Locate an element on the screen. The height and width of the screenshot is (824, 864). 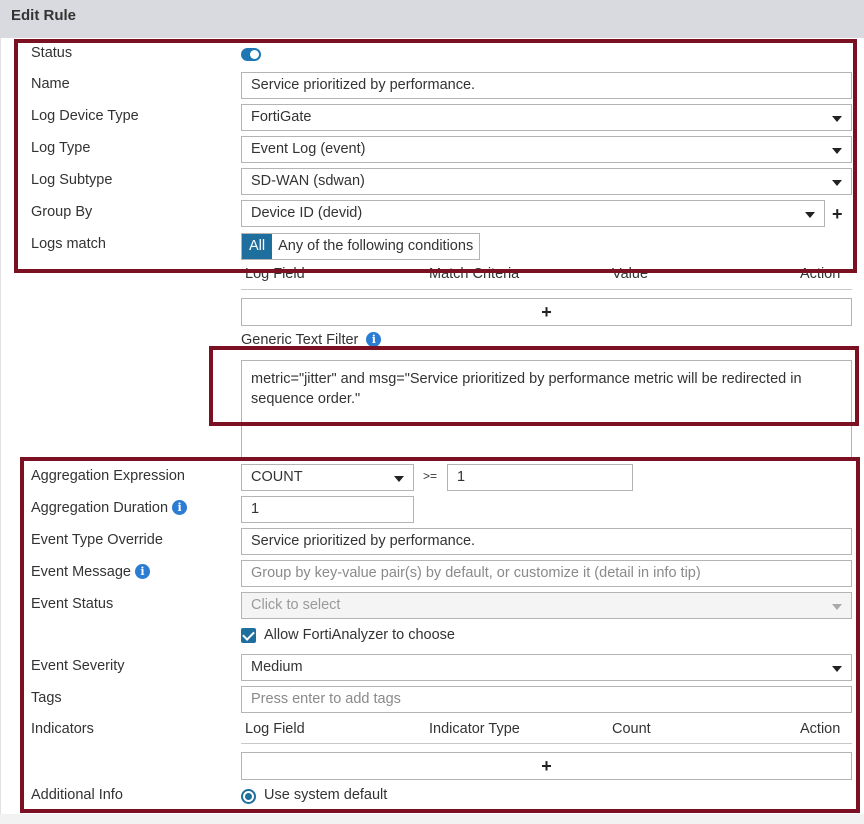
event-severity-select: Medium is located at coordinates (546, 667).